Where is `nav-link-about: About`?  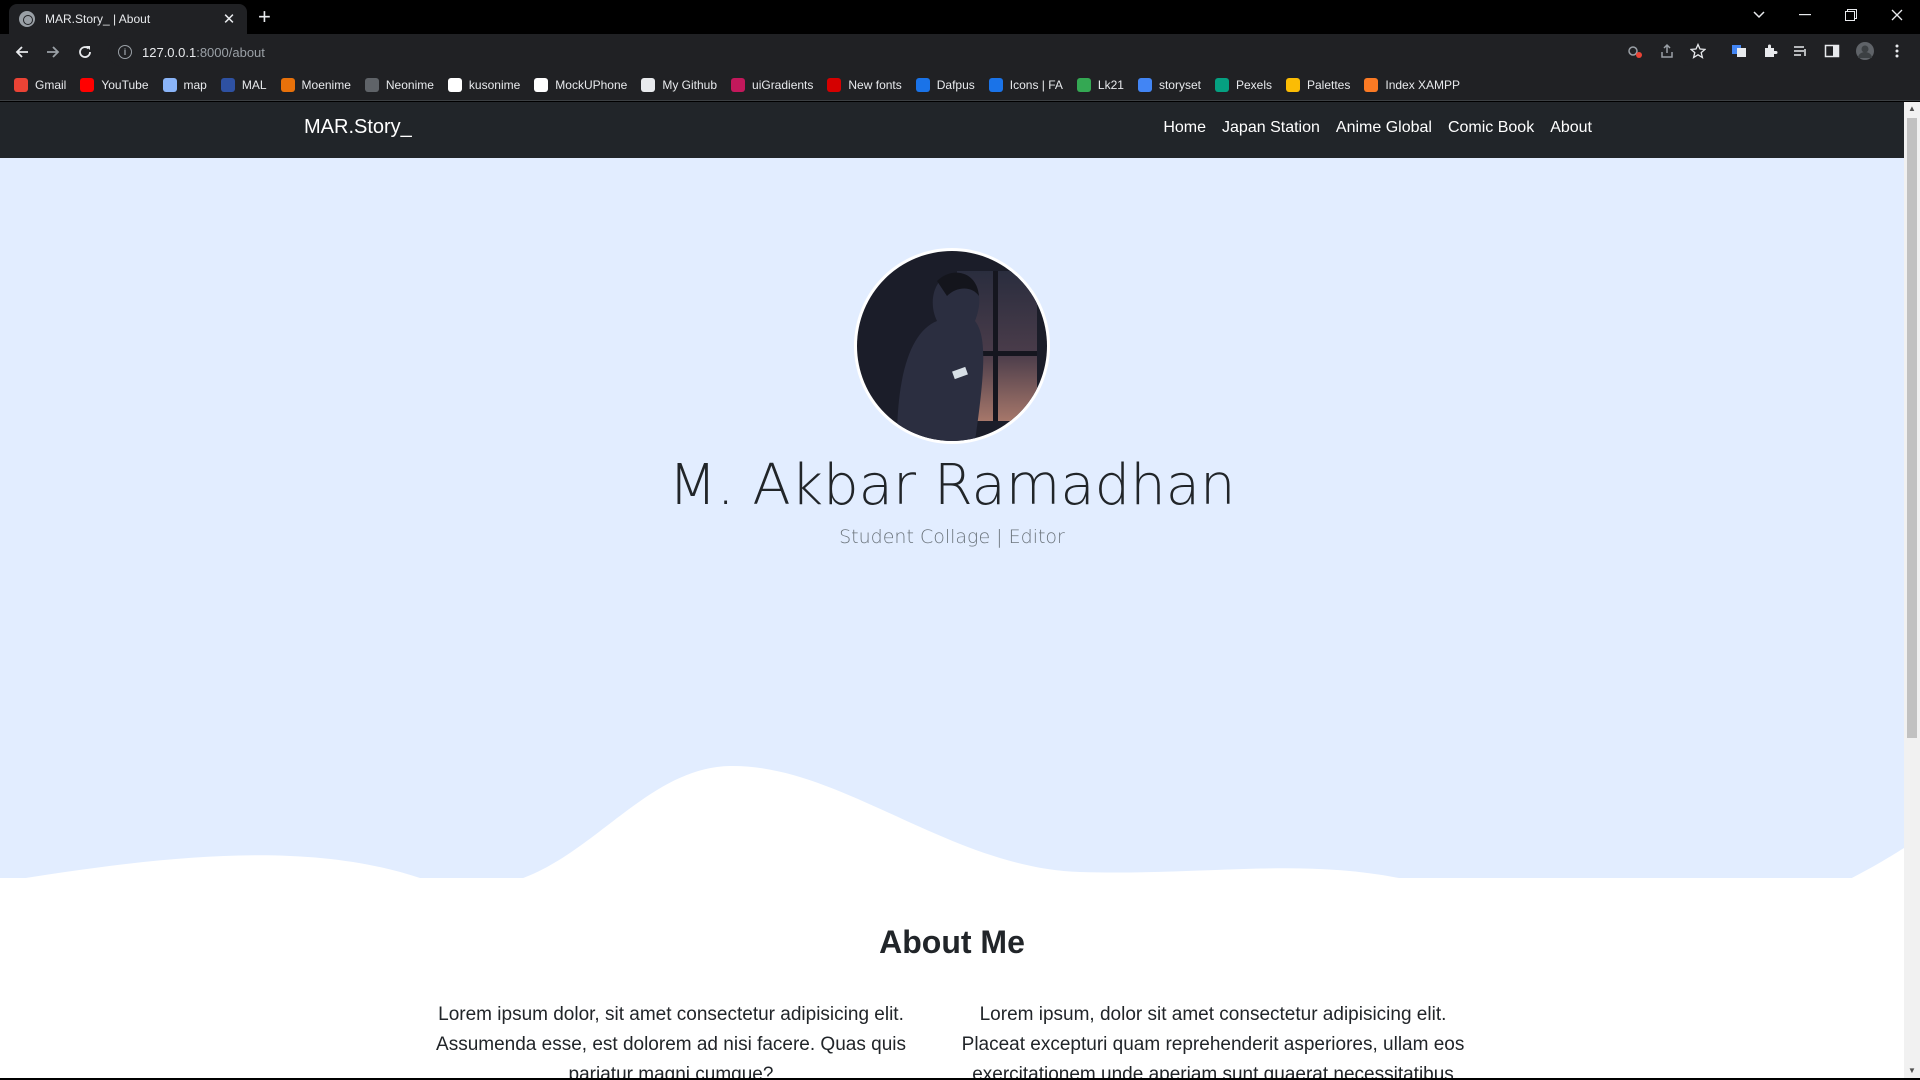 nav-link-about: About is located at coordinates (1571, 128).